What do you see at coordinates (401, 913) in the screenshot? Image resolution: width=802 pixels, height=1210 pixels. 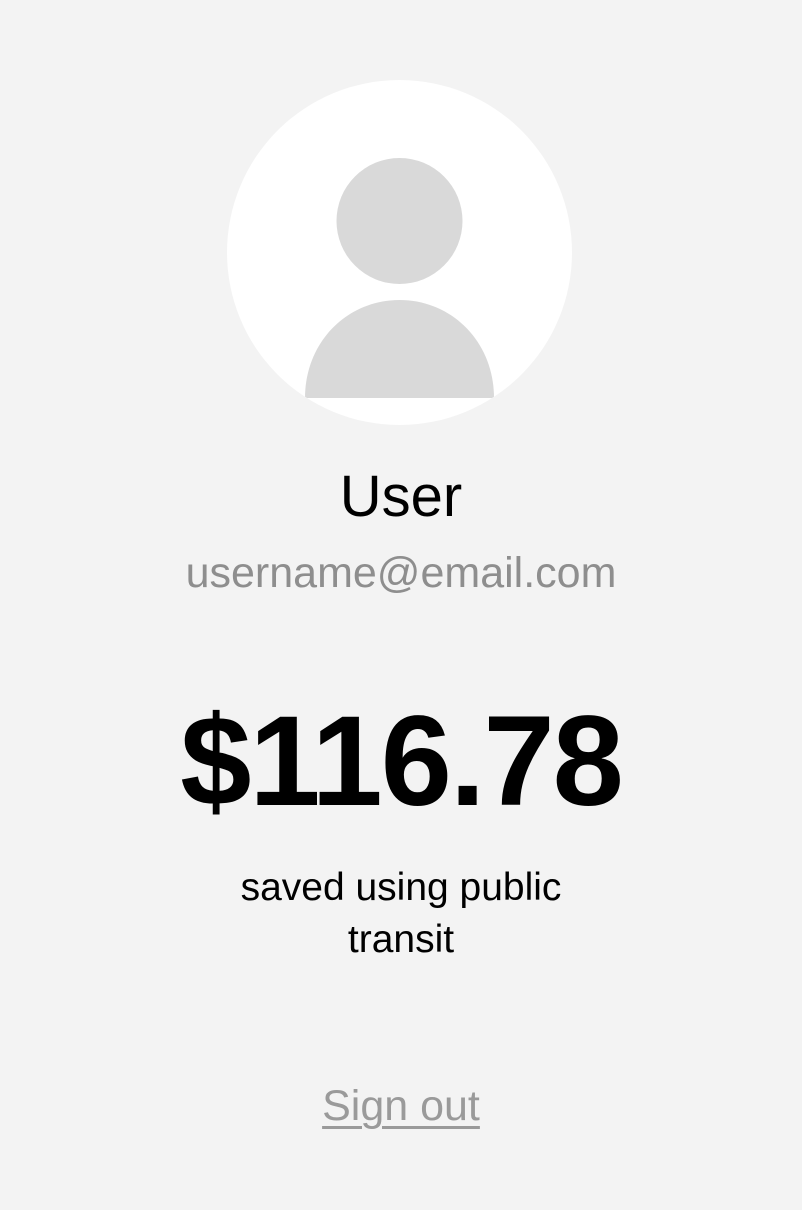 I see `savings-caption: saved using public transit` at bounding box center [401, 913].